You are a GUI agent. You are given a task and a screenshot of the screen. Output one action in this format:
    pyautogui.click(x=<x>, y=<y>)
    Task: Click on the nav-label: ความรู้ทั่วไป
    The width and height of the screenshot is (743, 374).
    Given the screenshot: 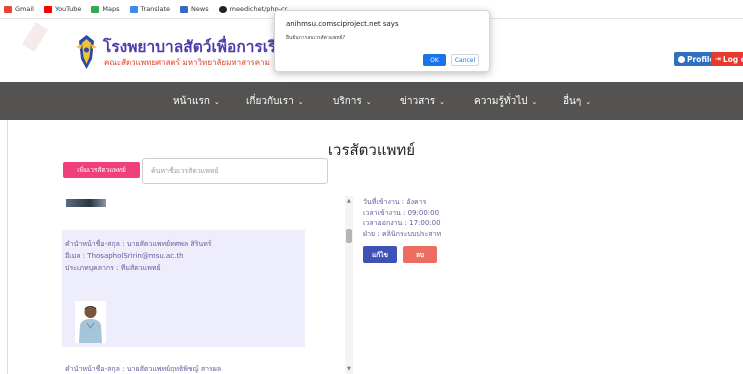 What is the action you would take?
    pyautogui.click(x=501, y=101)
    